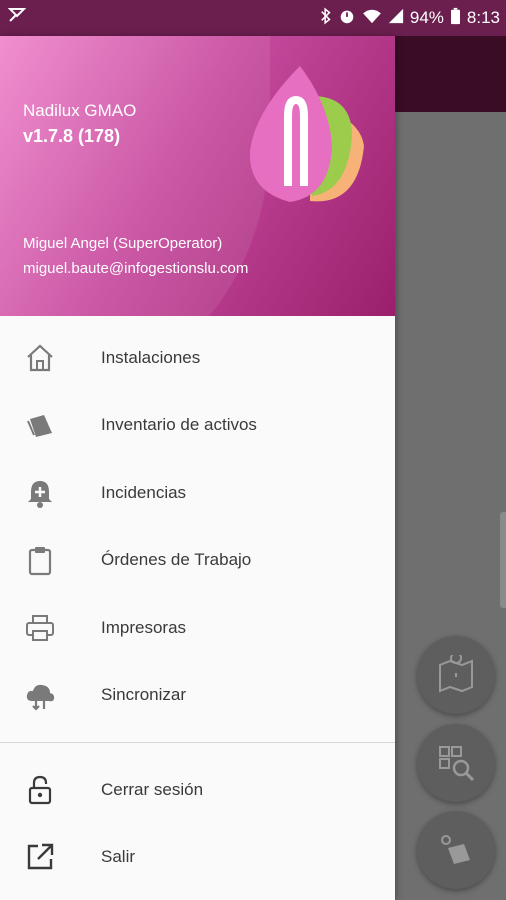 The width and height of the screenshot is (506, 900). Describe the element at coordinates (136, 268) in the screenshot. I see `user-email: miguel.baute@infogestionslu.com` at that location.